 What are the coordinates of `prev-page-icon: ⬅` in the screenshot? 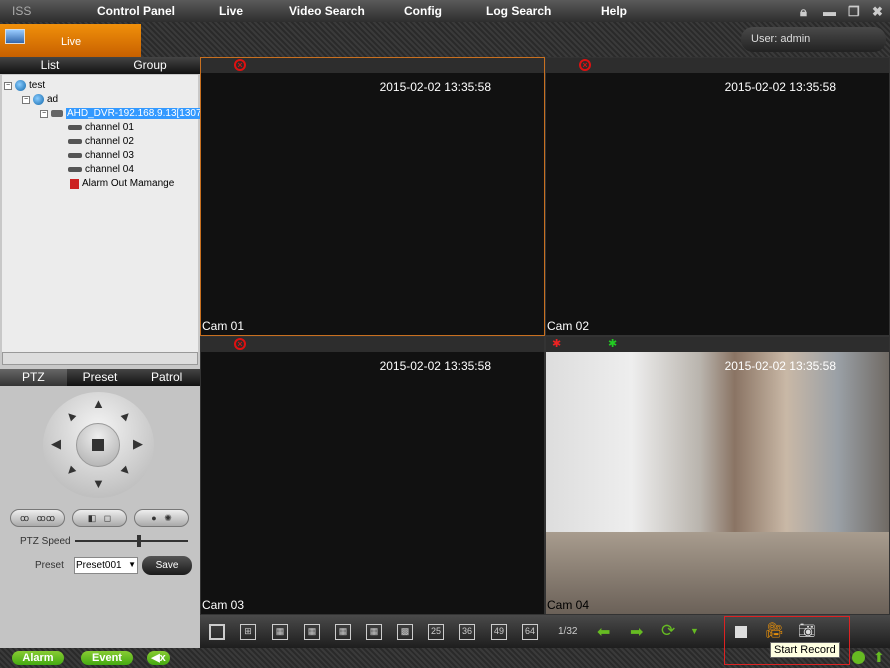 It's located at (603, 632).